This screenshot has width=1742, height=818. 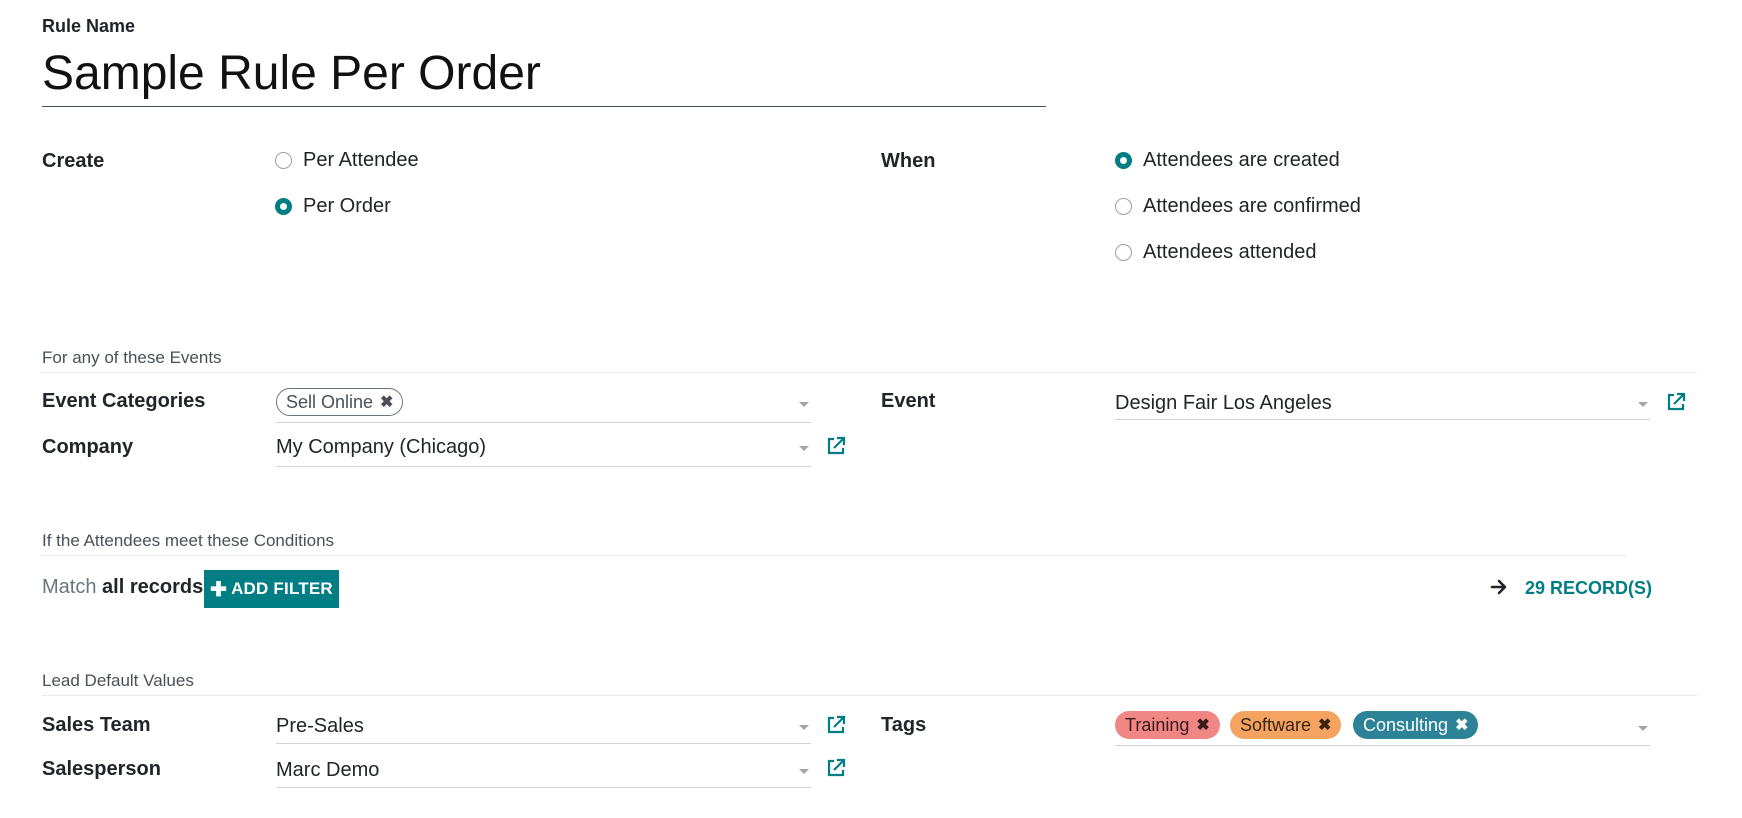 I want to click on tag-label: Training, so click(x=1157, y=724).